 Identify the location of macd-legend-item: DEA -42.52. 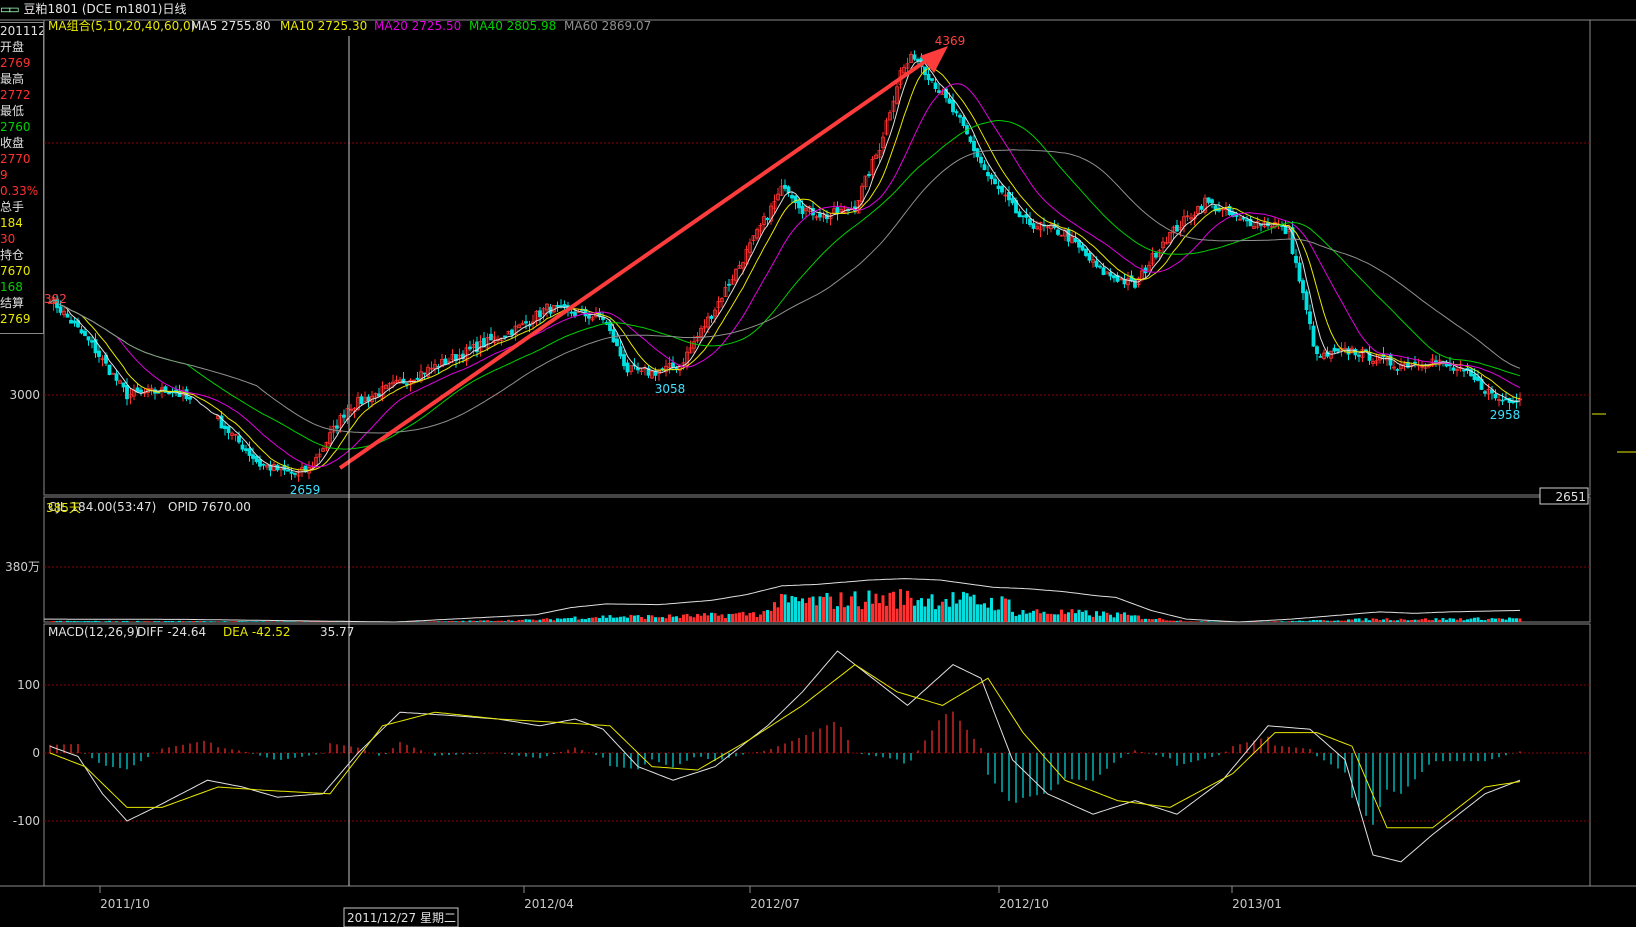
(257, 632).